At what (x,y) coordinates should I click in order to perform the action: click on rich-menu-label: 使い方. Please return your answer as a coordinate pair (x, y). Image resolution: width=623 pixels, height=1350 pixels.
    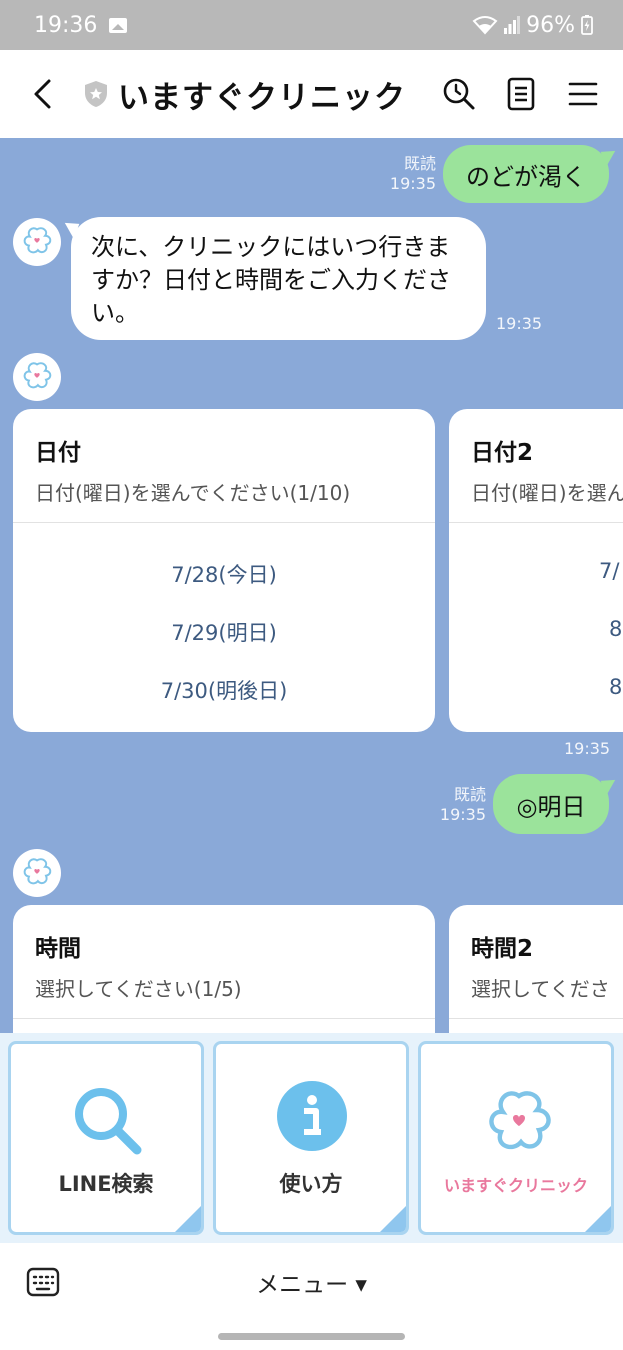
    Looking at the image, I should click on (311, 1184).